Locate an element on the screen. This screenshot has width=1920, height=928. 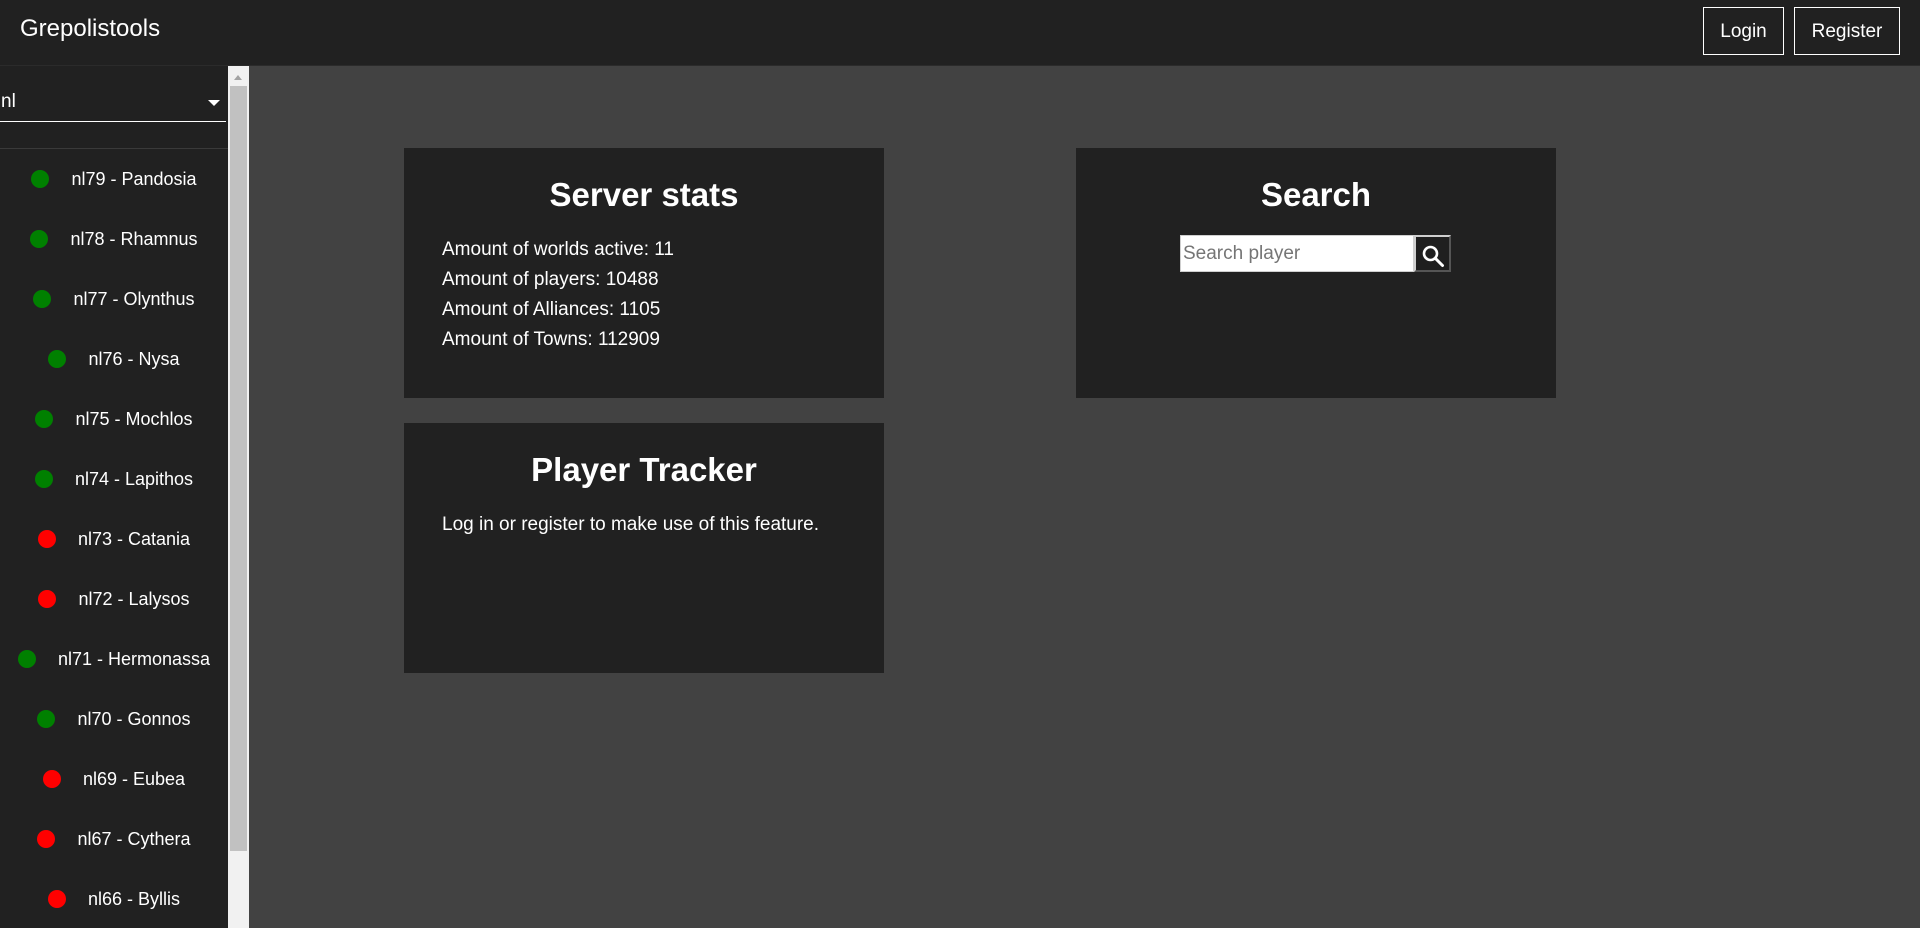
world-list-item: nl72 - Lalysos is located at coordinates (114, 599).